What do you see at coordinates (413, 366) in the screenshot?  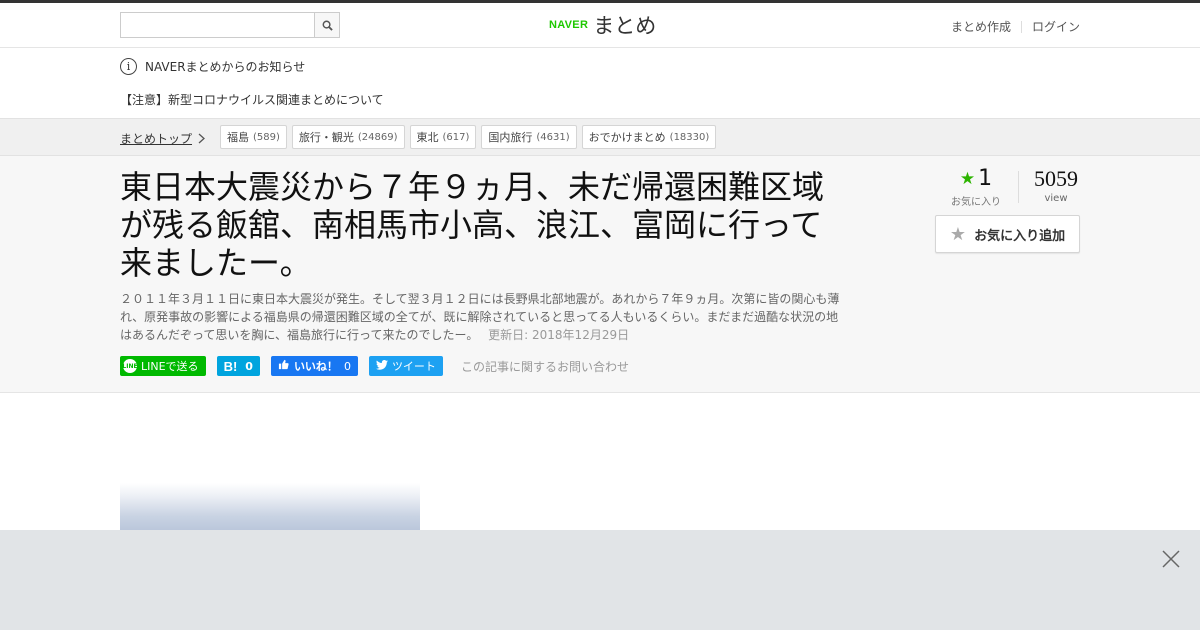 I see `tweet-label: ツイート` at bounding box center [413, 366].